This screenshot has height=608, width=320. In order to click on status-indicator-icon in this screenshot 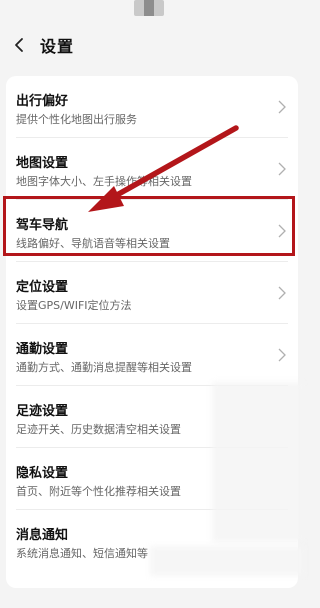, I will do `click(149, 8)`.